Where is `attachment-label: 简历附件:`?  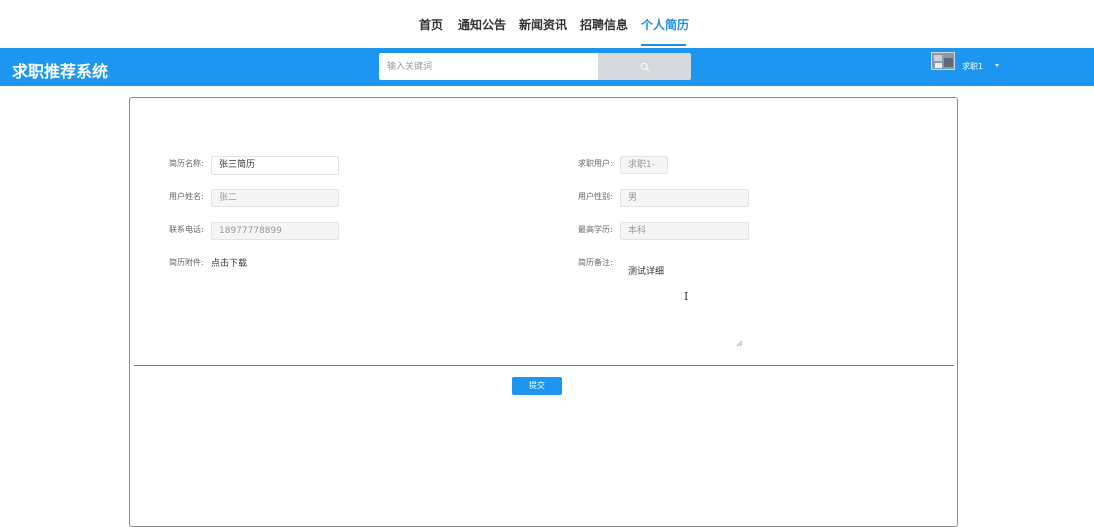
attachment-label: 简历附件: is located at coordinates (186, 262).